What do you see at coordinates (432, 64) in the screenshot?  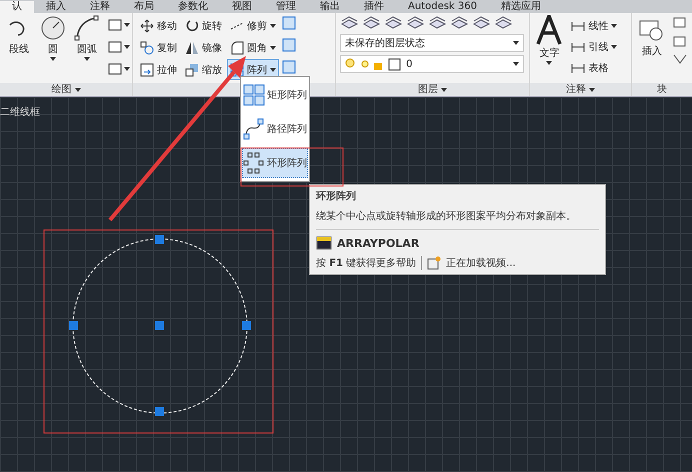 I see `layer-dropdown: 0` at bounding box center [432, 64].